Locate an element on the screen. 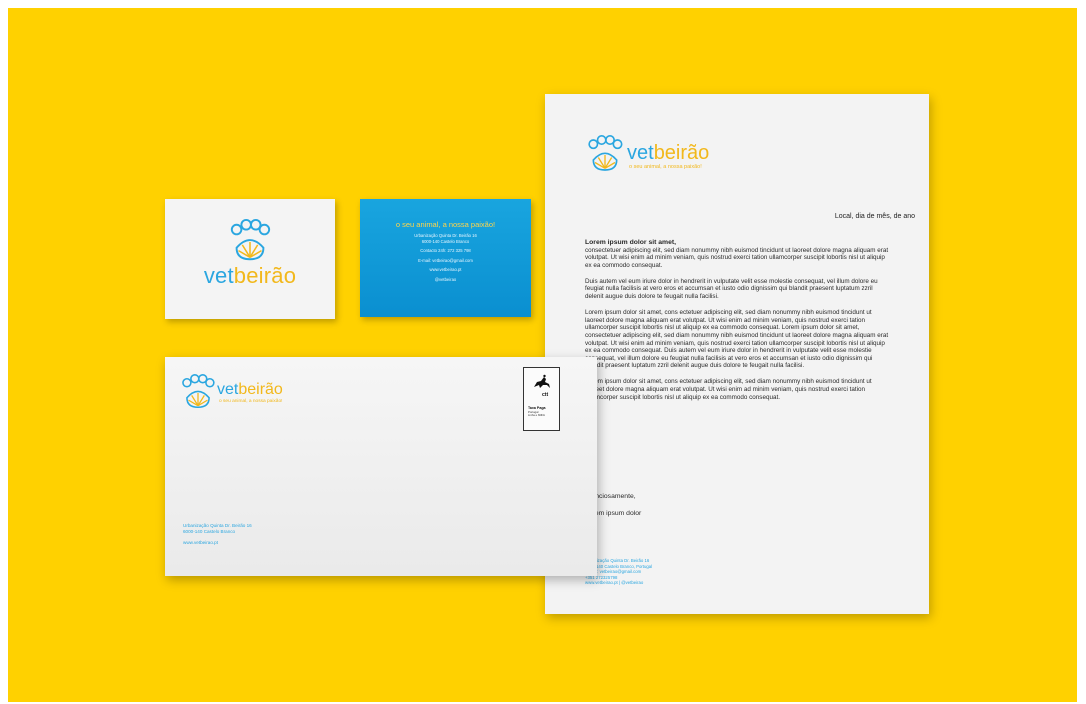 This screenshot has height=704, width=1086. card-social: @vetbeirao is located at coordinates (445, 279).